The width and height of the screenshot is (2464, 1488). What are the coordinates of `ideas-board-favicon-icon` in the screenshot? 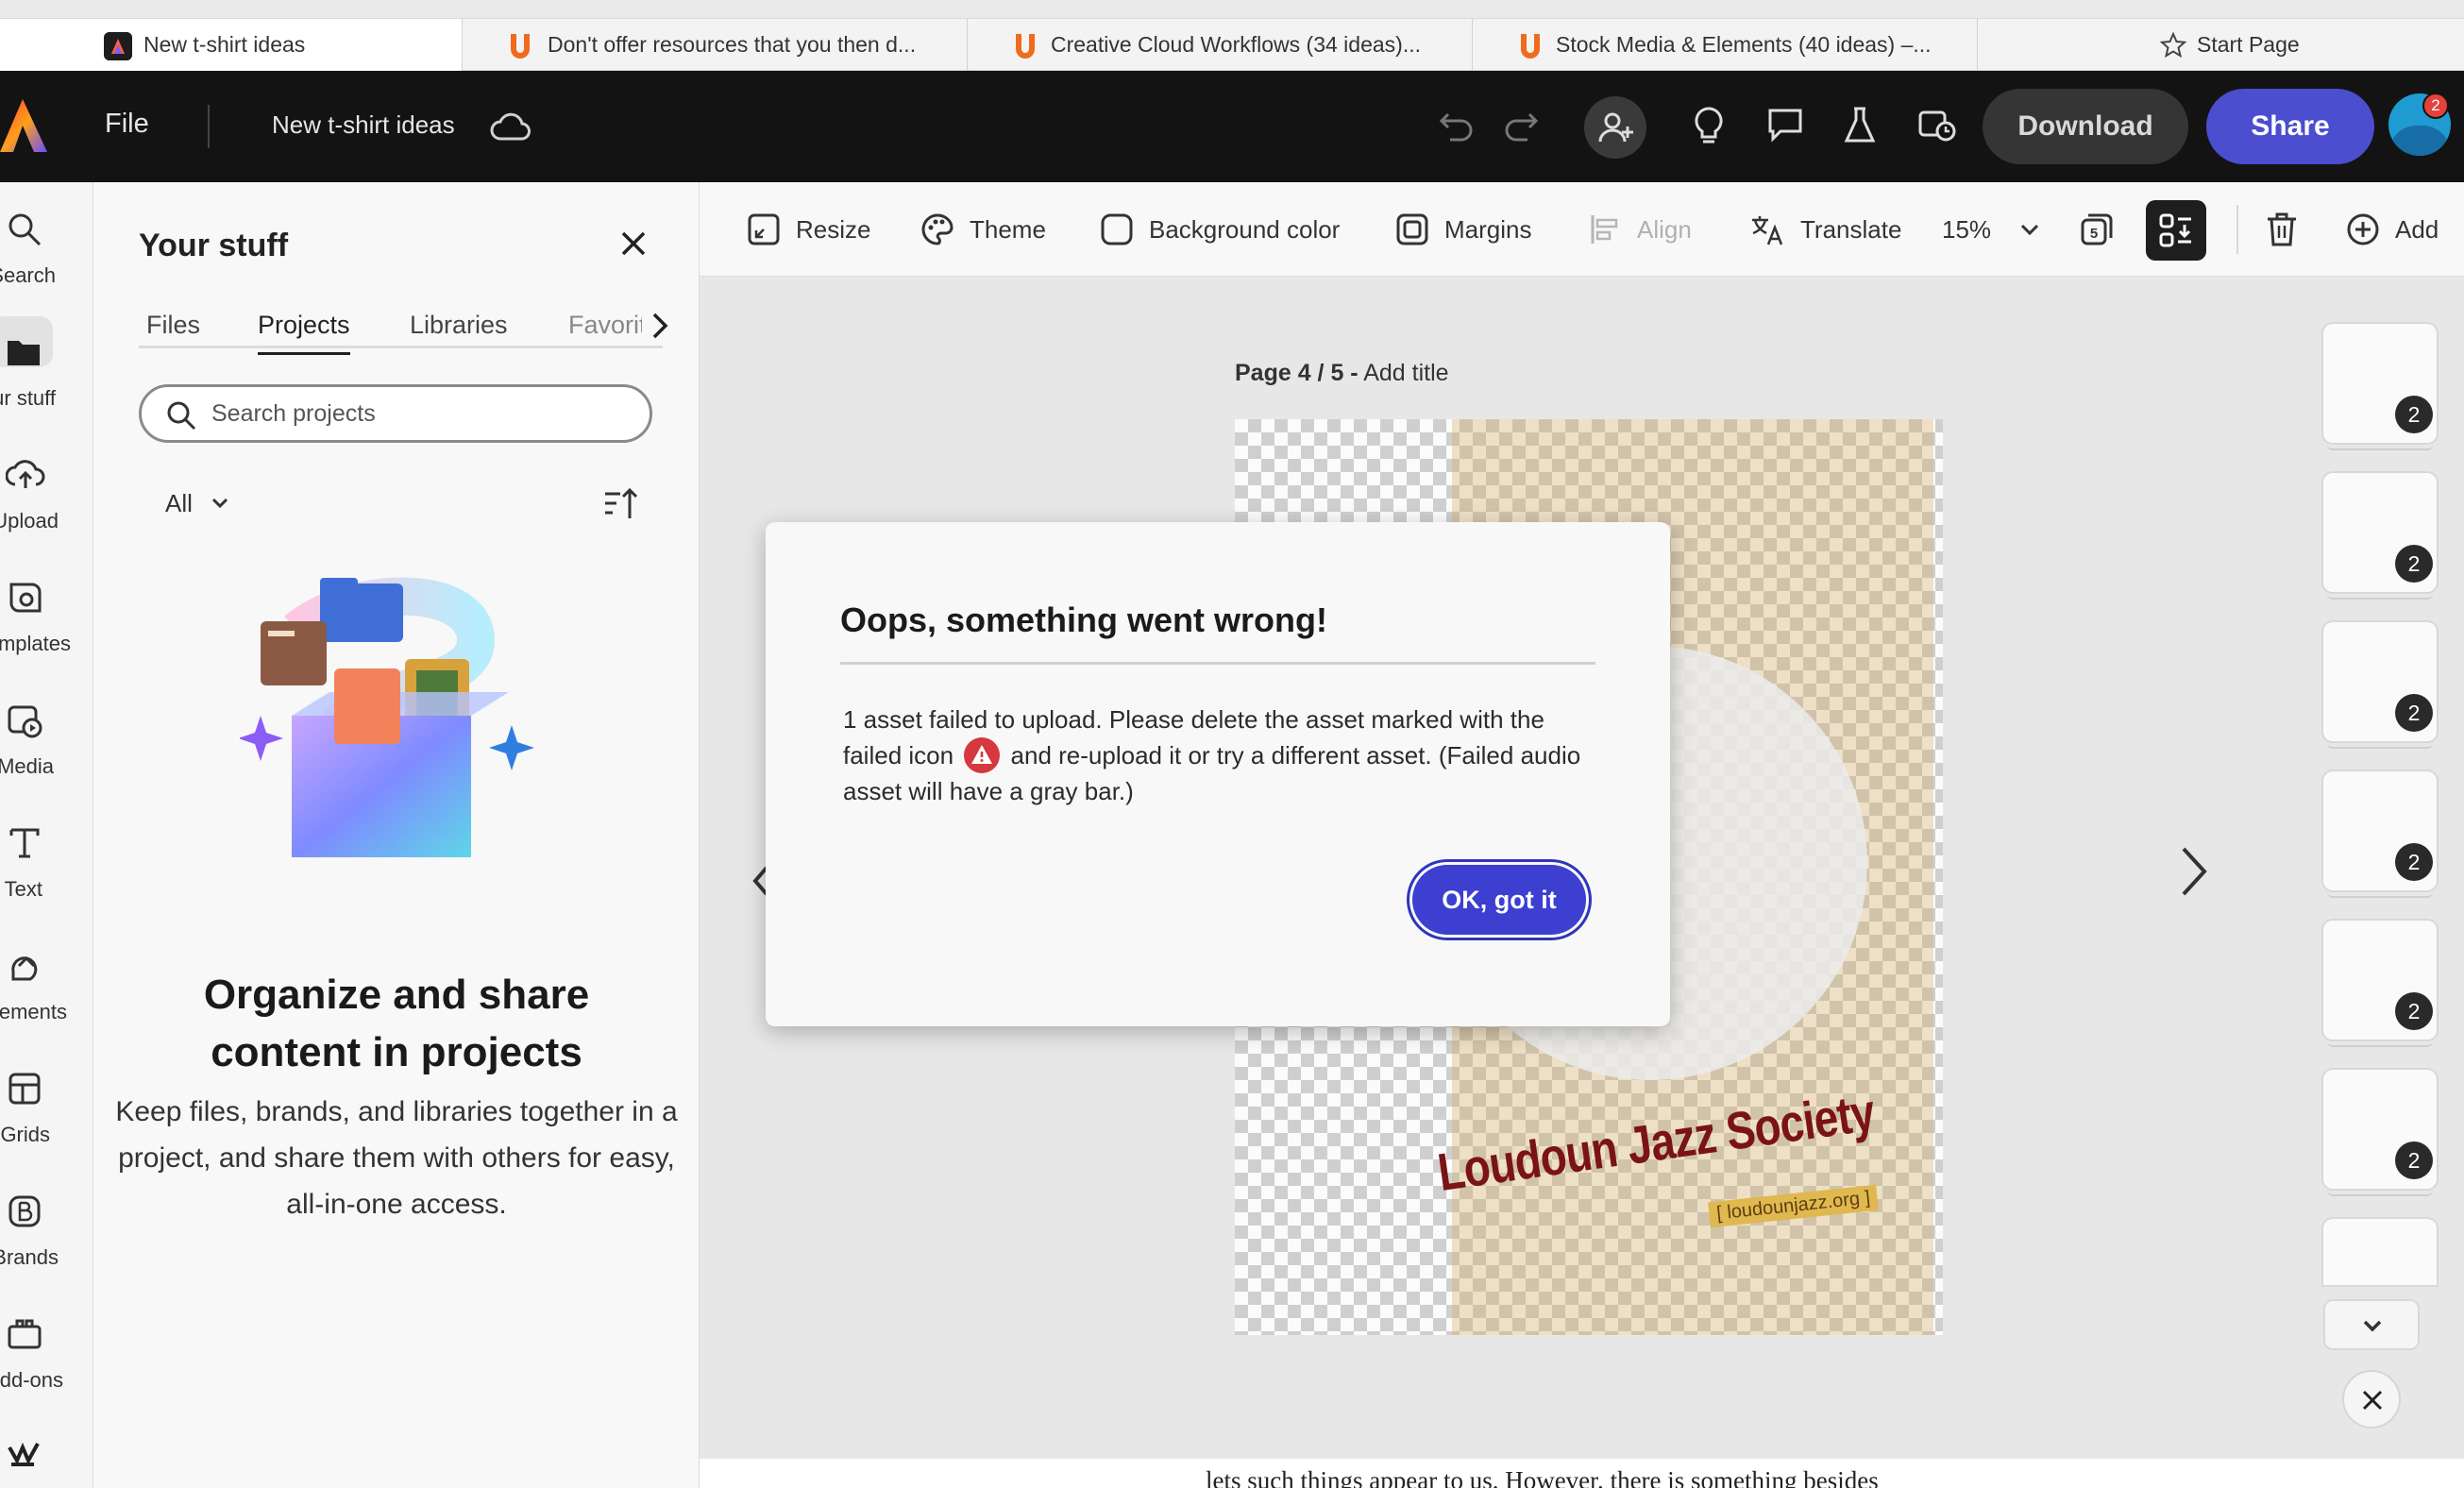 It's located at (1025, 46).